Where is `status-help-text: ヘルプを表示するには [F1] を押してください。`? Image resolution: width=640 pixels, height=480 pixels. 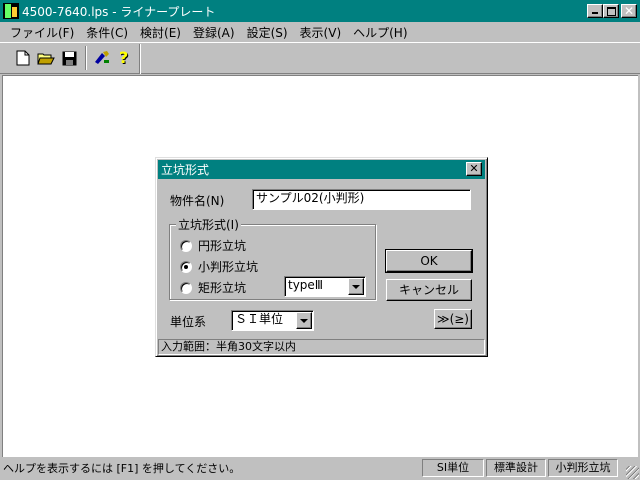
status-help-text: ヘルプを表示するには [F1] を押してください。 is located at coordinates (122, 468).